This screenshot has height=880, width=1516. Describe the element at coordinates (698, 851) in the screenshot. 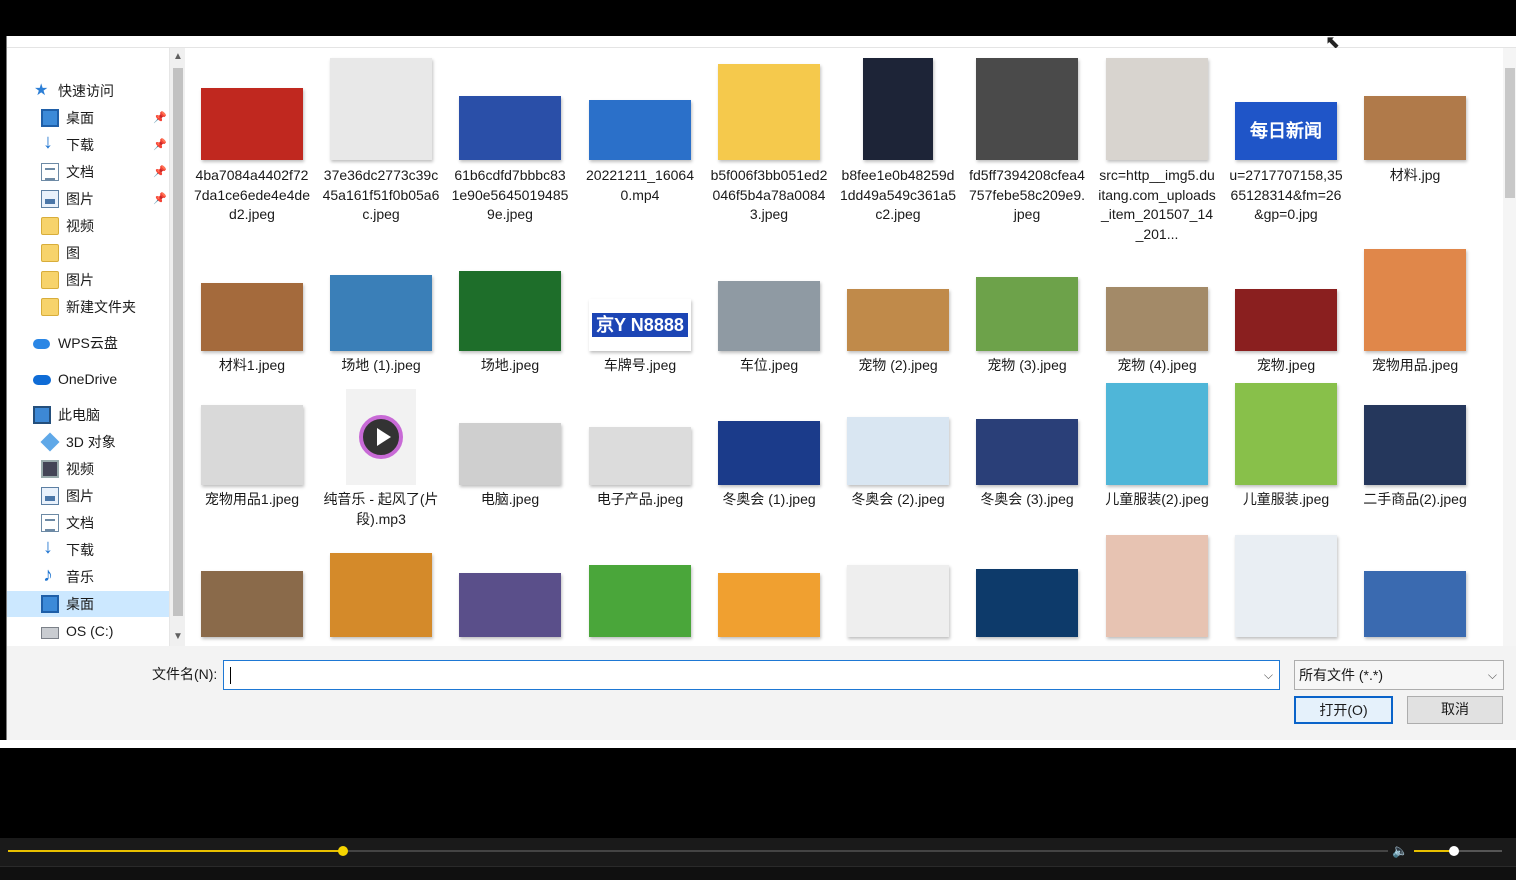

I see `progress-track` at that location.